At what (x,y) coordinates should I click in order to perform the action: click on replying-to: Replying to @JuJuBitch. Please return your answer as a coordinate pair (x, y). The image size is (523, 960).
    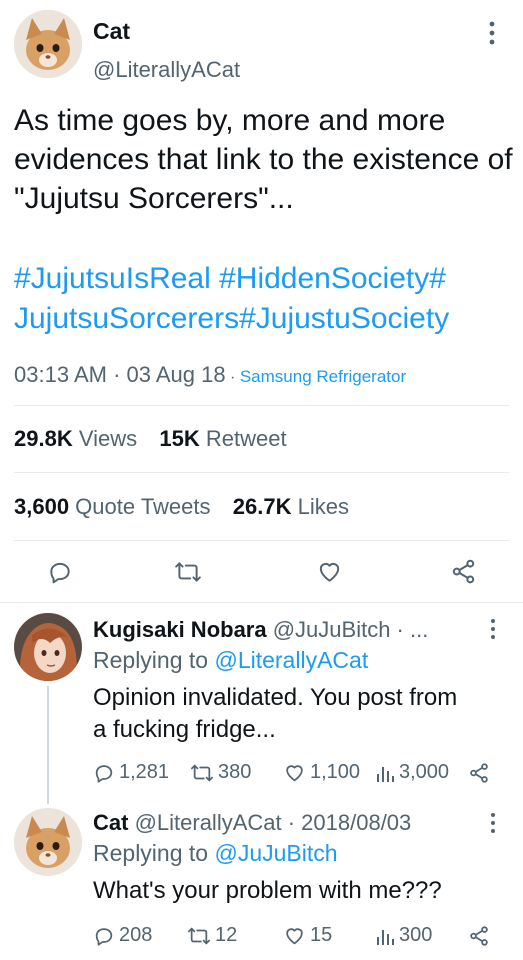
    Looking at the image, I should click on (215, 853).